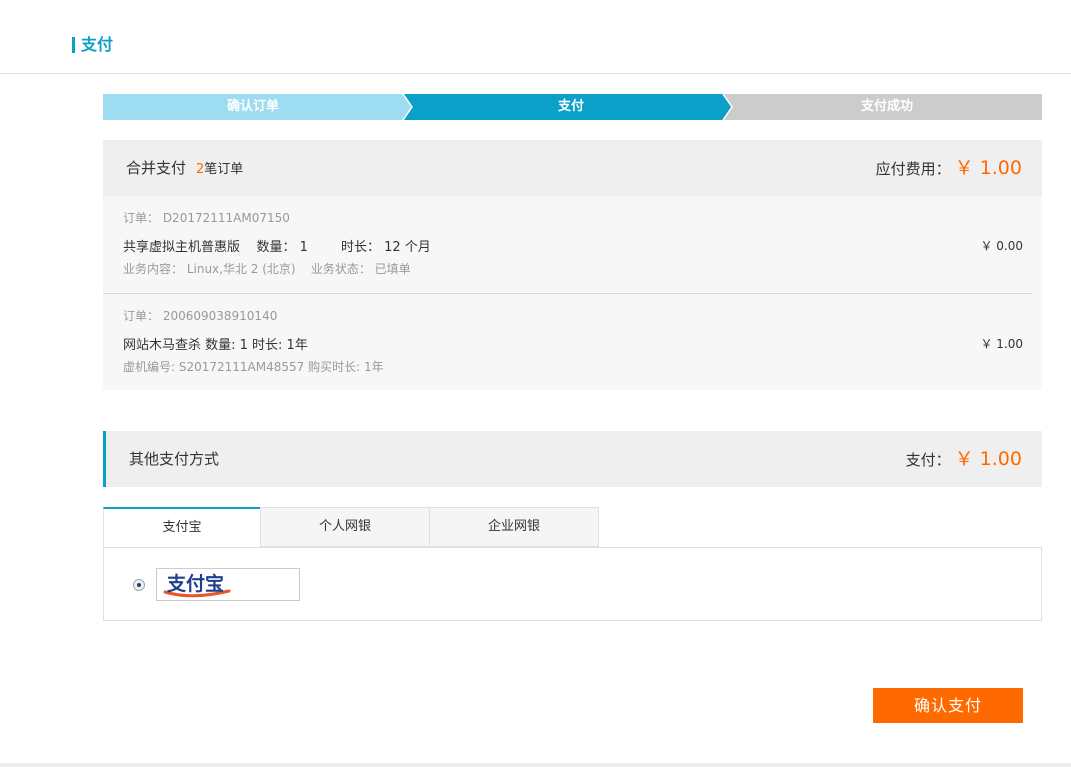  Describe the element at coordinates (988, 168) in the screenshot. I see `fee-amount: ￥ 1.00` at that location.